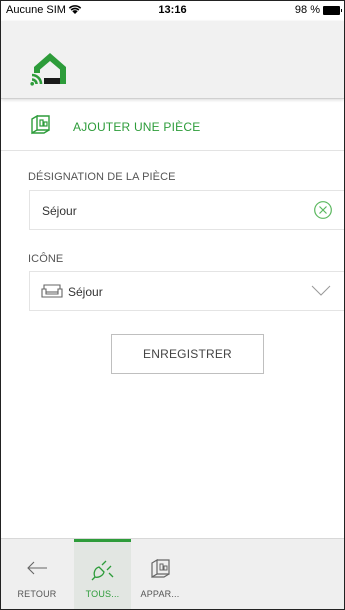 The height and width of the screenshot is (610, 345). What do you see at coordinates (50, 71) in the screenshot?
I see `house-signal-logo-icon` at bounding box center [50, 71].